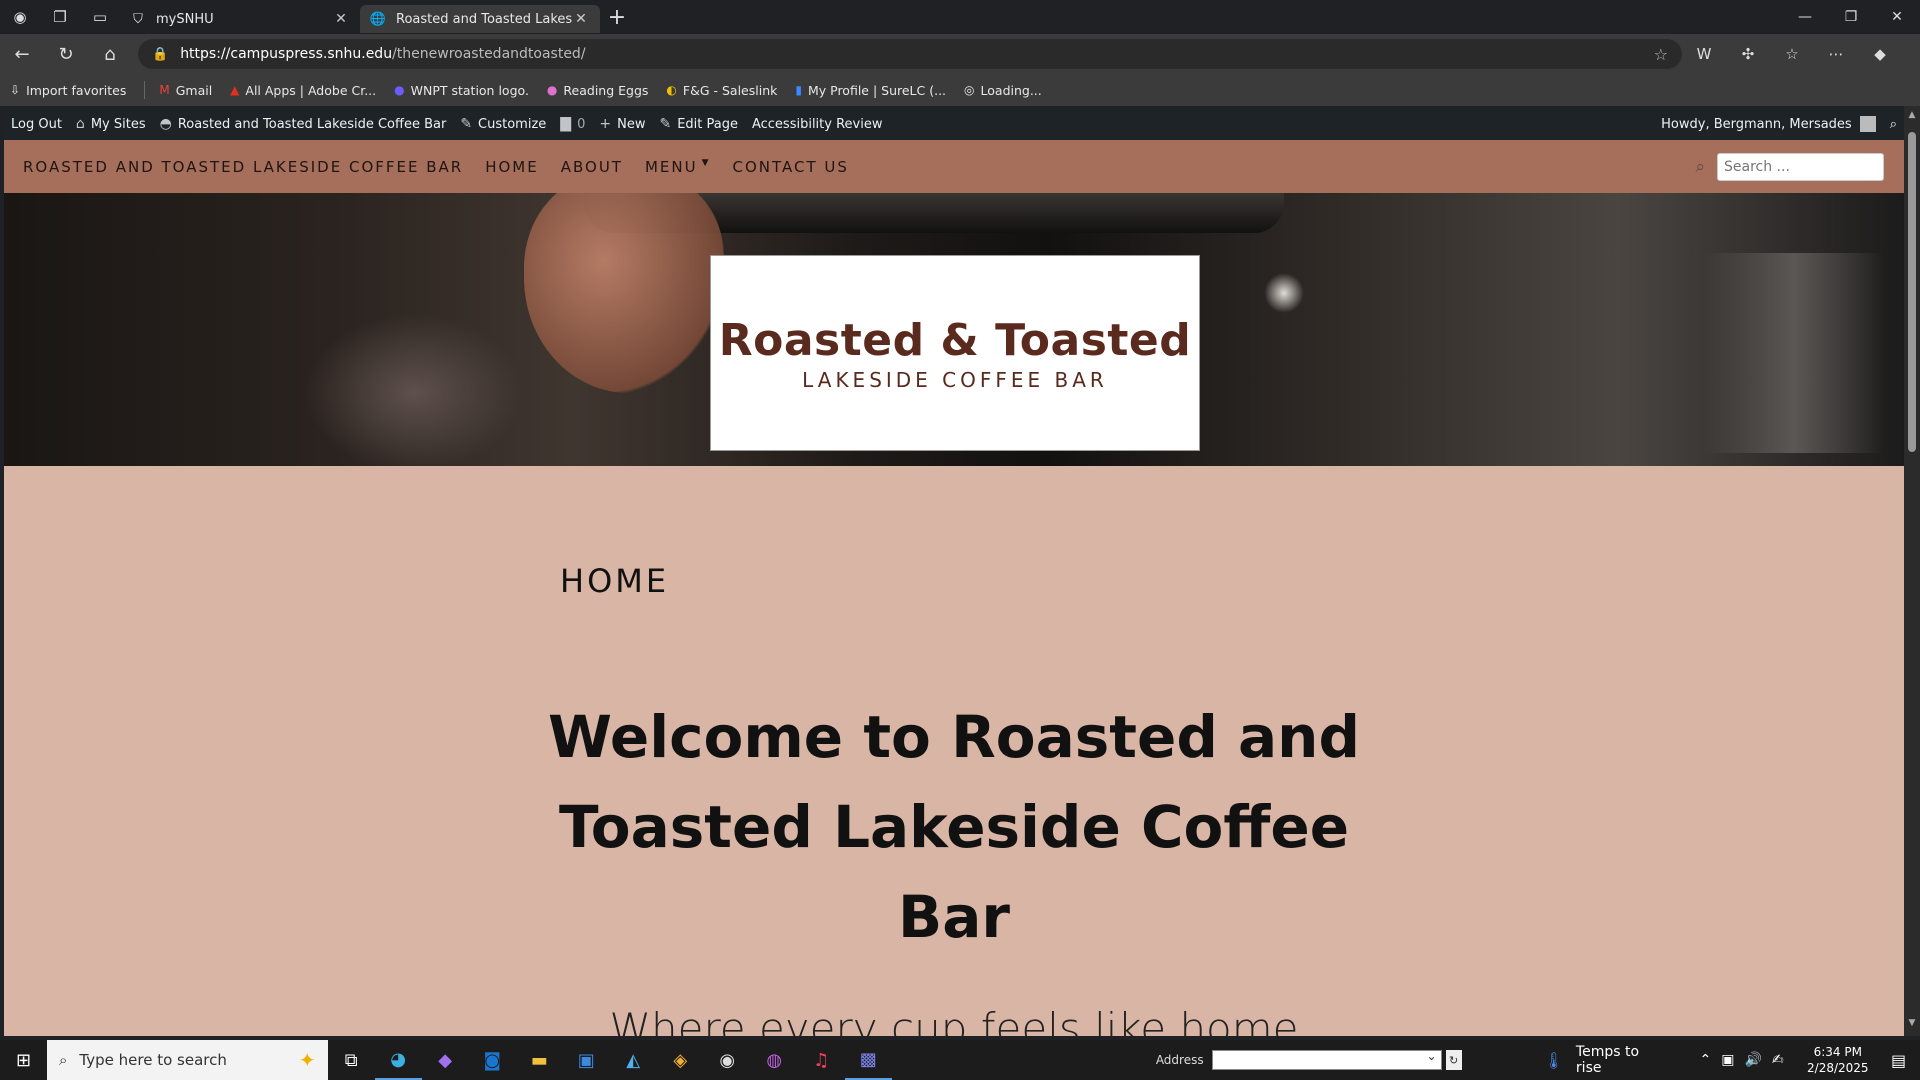 The width and height of the screenshot is (1920, 1080). What do you see at coordinates (680, 1060) in the screenshot?
I see `paint-icon: ◈` at bounding box center [680, 1060].